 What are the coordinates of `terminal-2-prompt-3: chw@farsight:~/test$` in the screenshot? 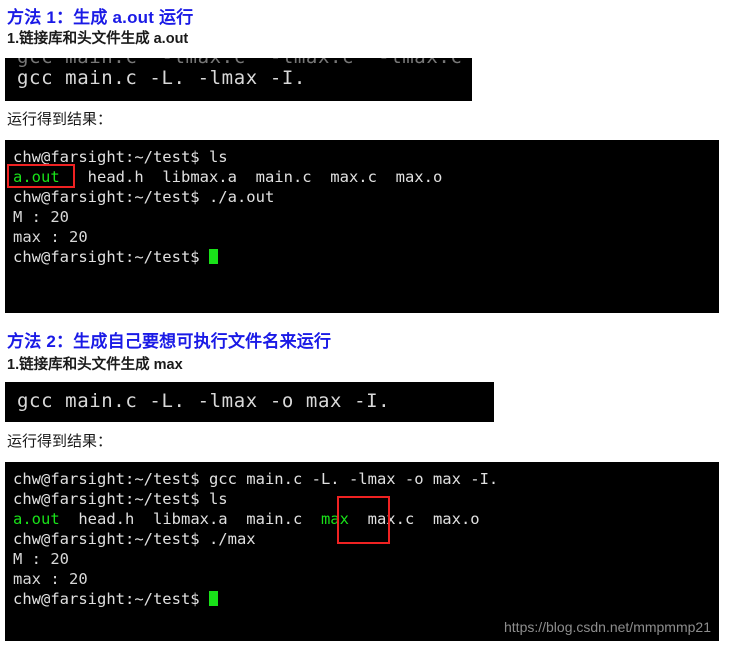 It's located at (111, 539).